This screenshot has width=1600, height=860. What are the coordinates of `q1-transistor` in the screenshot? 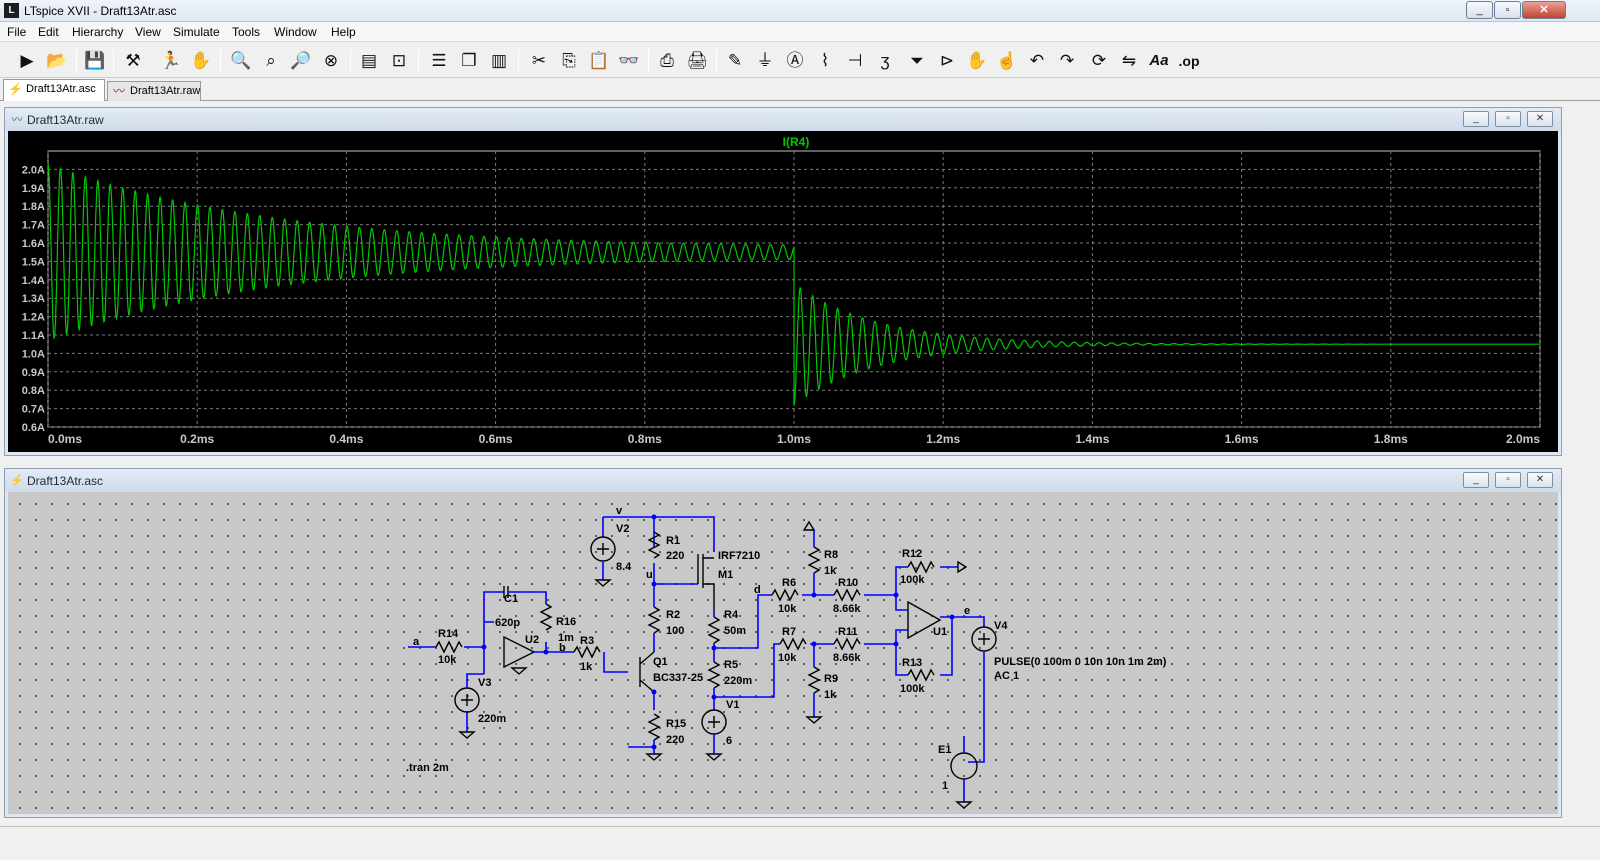 It's located at (647, 672).